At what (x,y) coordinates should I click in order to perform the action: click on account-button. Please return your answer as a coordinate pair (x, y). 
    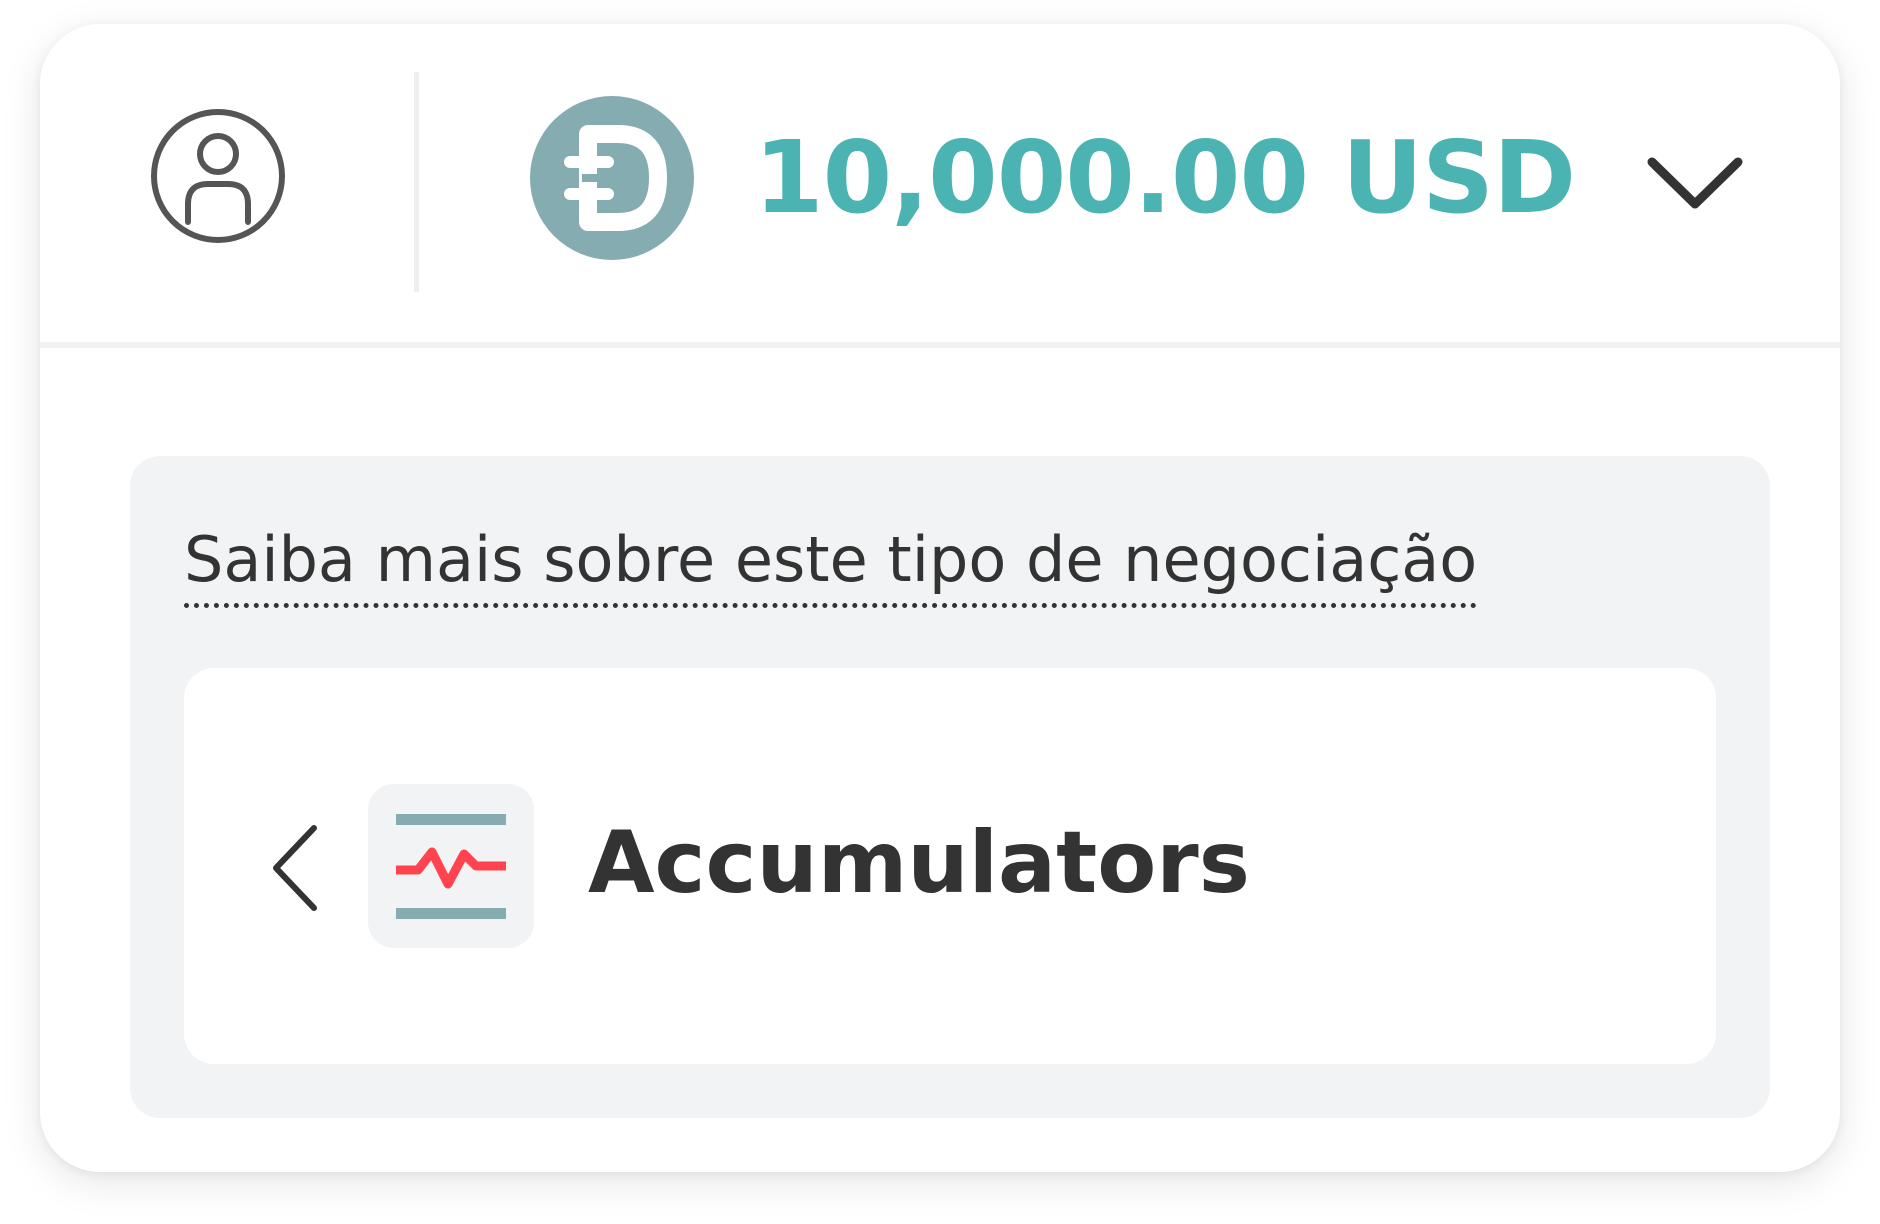
    Looking at the image, I should click on (218, 176).